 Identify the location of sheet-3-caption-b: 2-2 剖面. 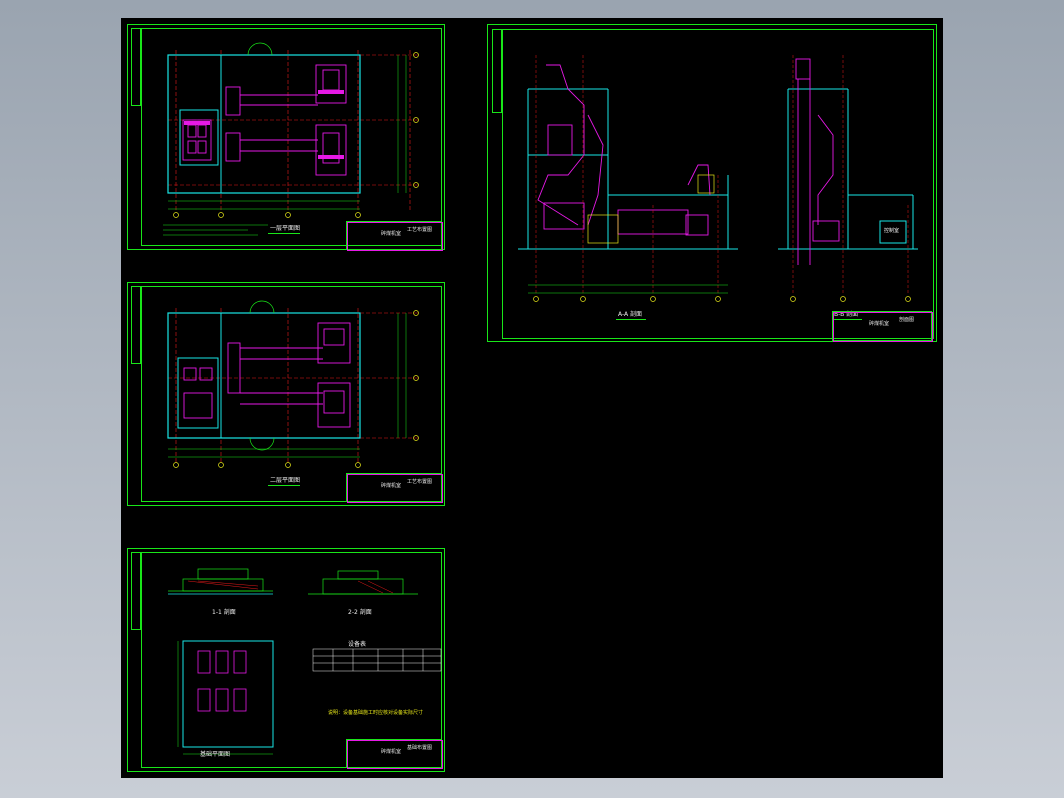
(360, 612).